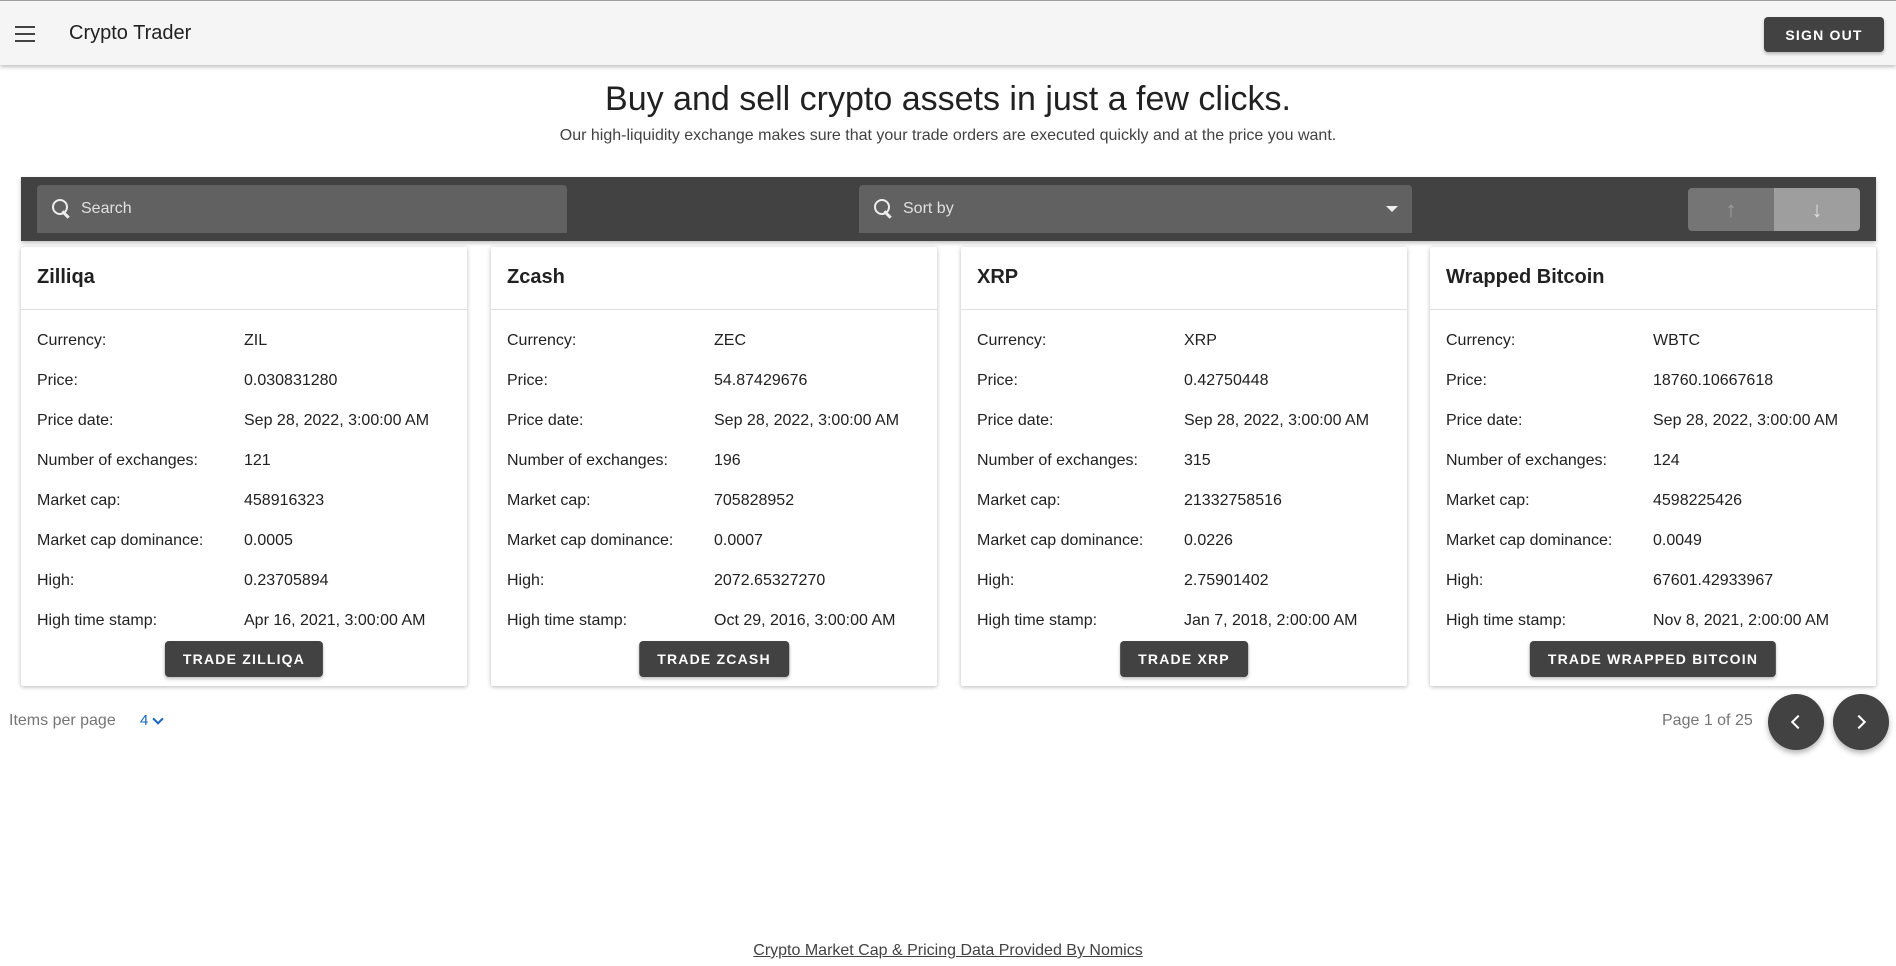 The width and height of the screenshot is (1896, 966). I want to click on trade-button: TRADE WRAPPED BITCOIN, so click(1653, 659).